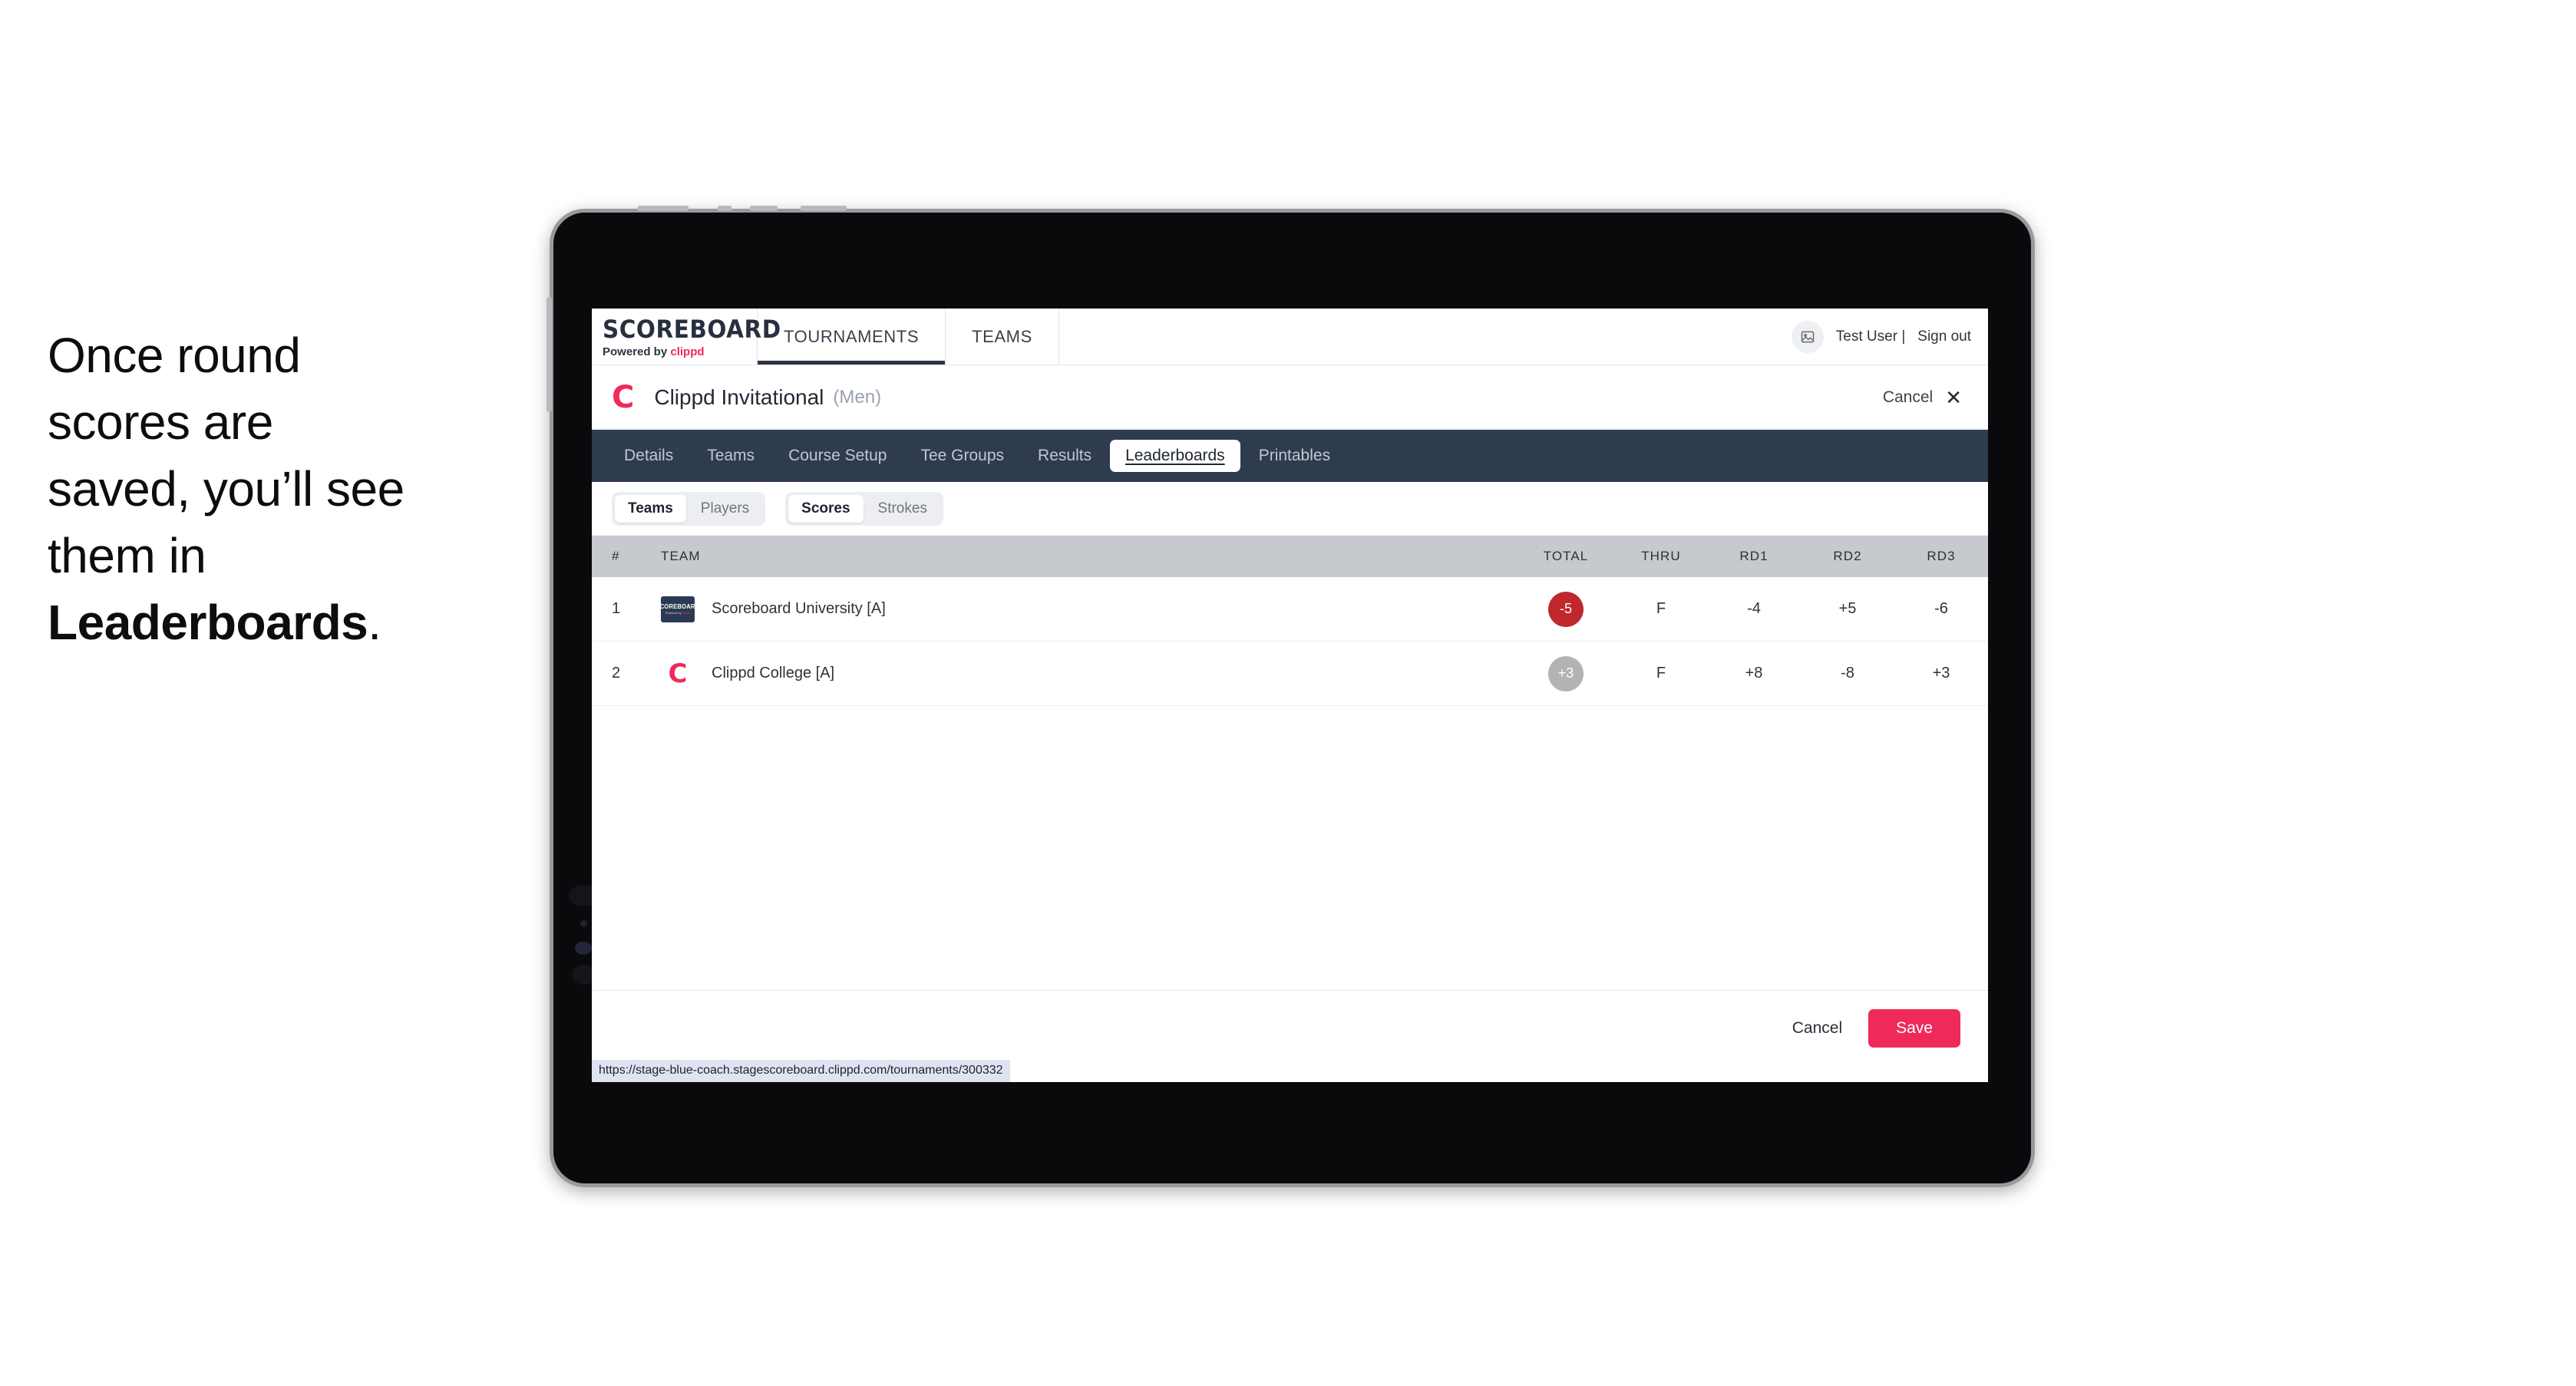 The width and height of the screenshot is (2576, 1386). I want to click on segment-players: Players, so click(725, 509).